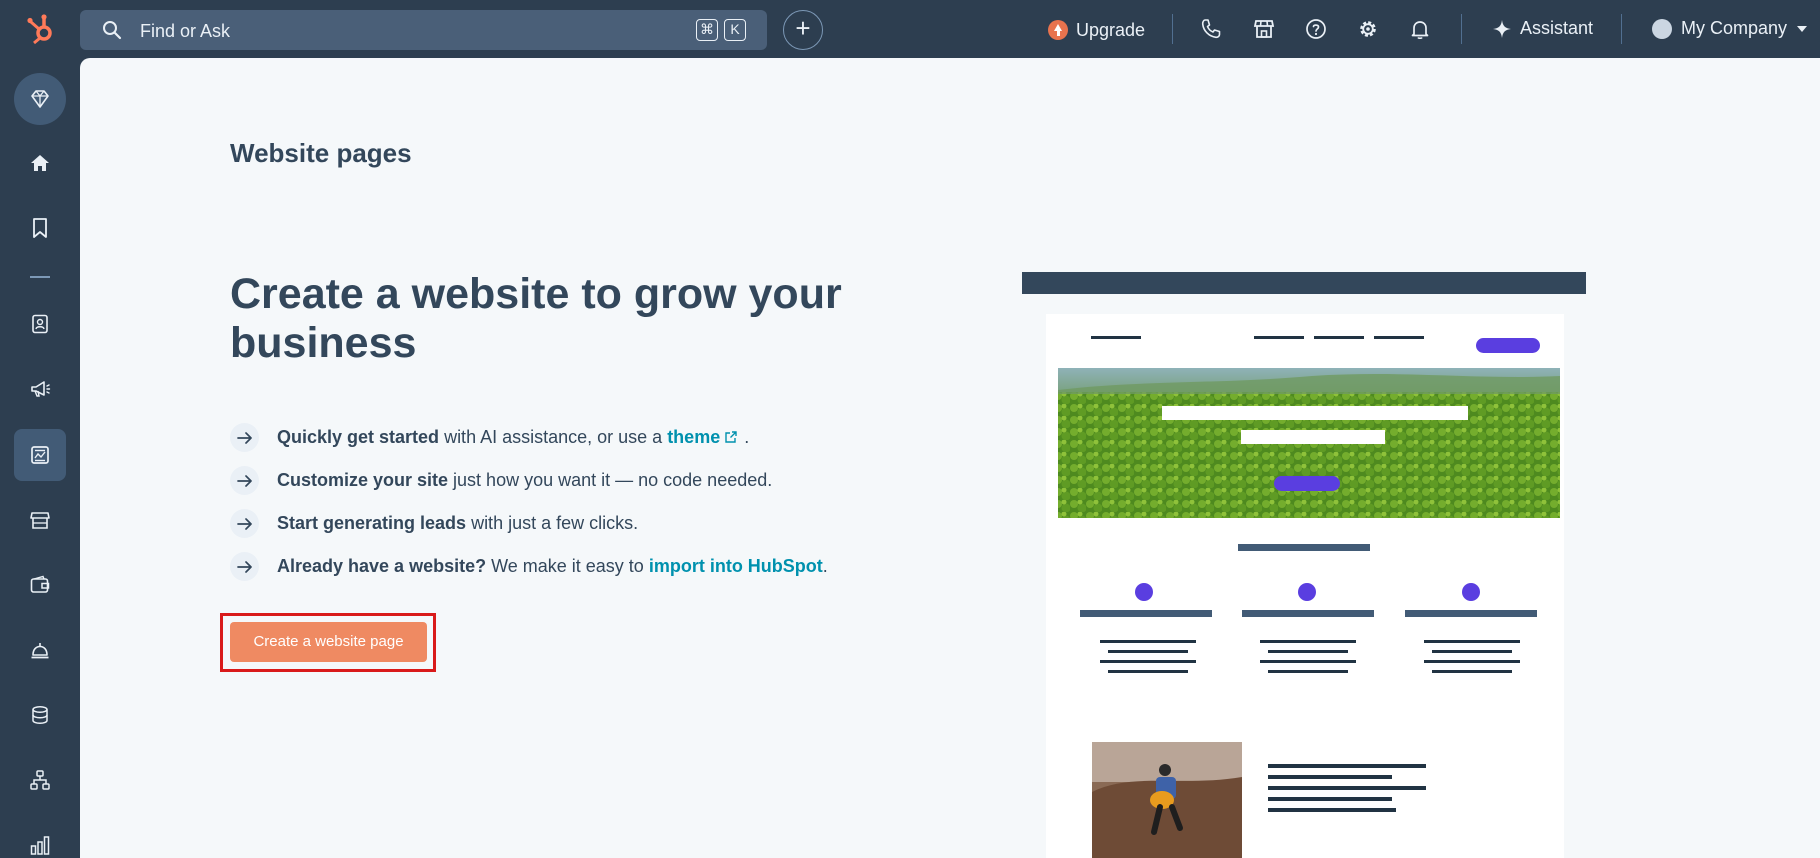 The image size is (1820, 858). What do you see at coordinates (363, 480) in the screenshot?
I see `feature-bold: Customize your site` at bounding box center [363, 480].